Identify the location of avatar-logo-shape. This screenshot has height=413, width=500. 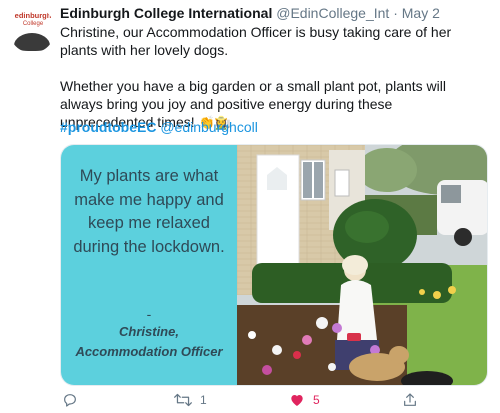
(32, 42).